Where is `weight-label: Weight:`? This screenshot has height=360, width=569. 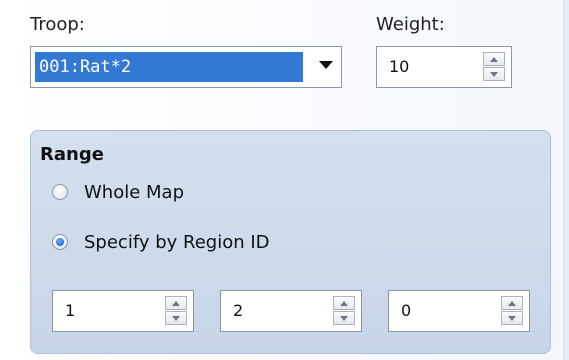 weight-label: Weight: is located at coordinates (410, 24).